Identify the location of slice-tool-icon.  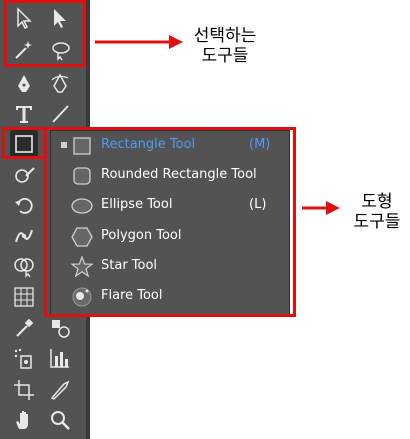
(60, 390).